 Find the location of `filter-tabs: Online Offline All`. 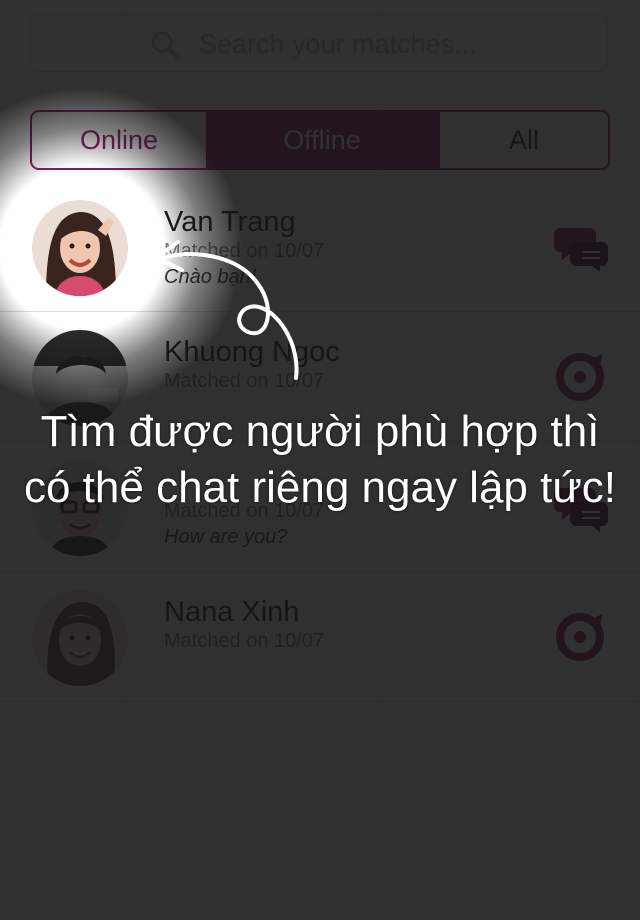

filter-tabs: Online Offline All is located at coordinates (320, 140).